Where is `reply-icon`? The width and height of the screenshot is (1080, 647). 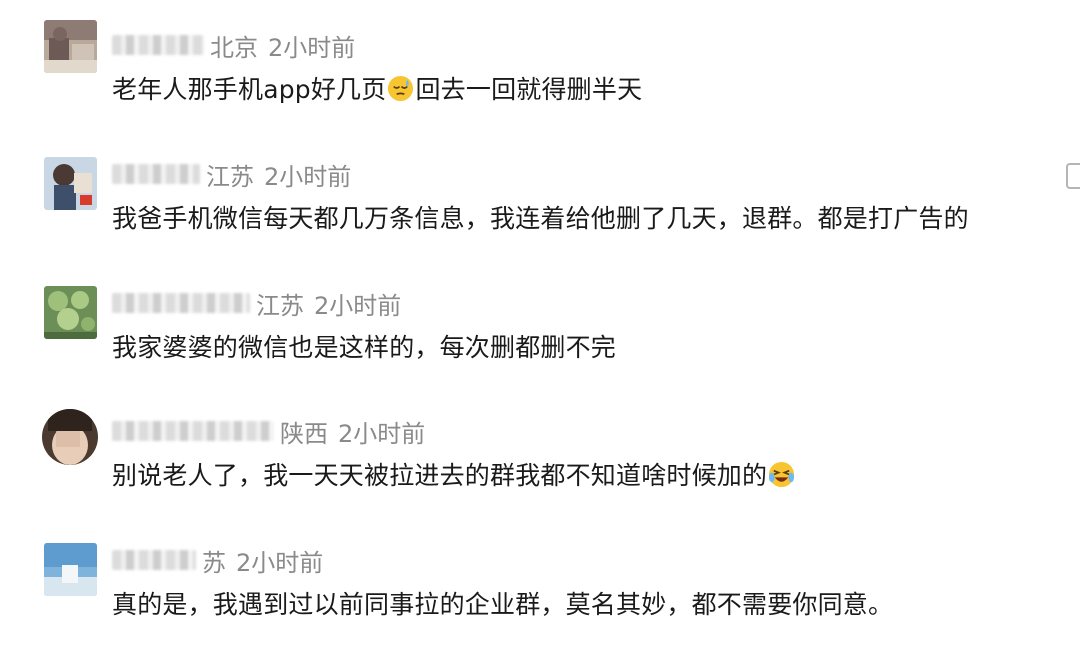 reply-icon is located at coordinates (1073, 176).